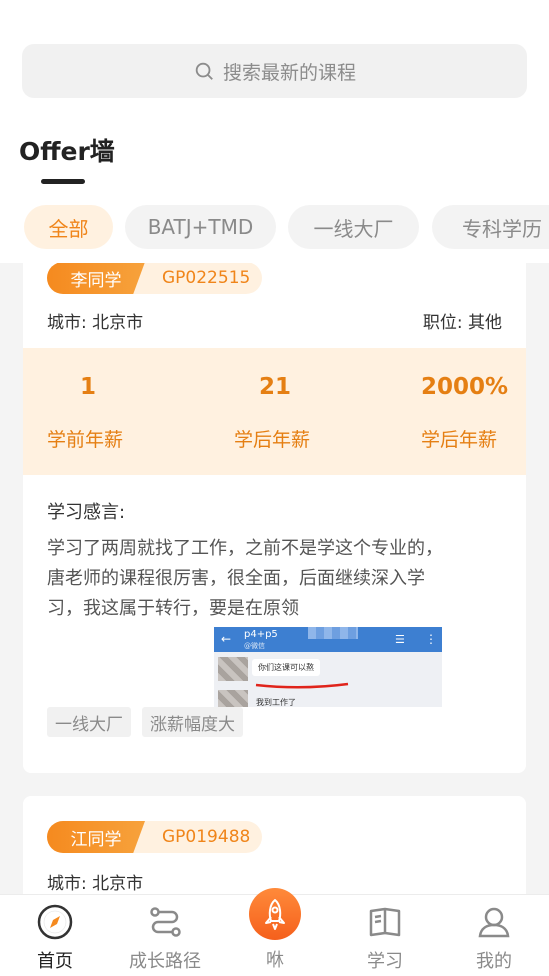  I want to click on tab-home: 首页, so click(55, 935).